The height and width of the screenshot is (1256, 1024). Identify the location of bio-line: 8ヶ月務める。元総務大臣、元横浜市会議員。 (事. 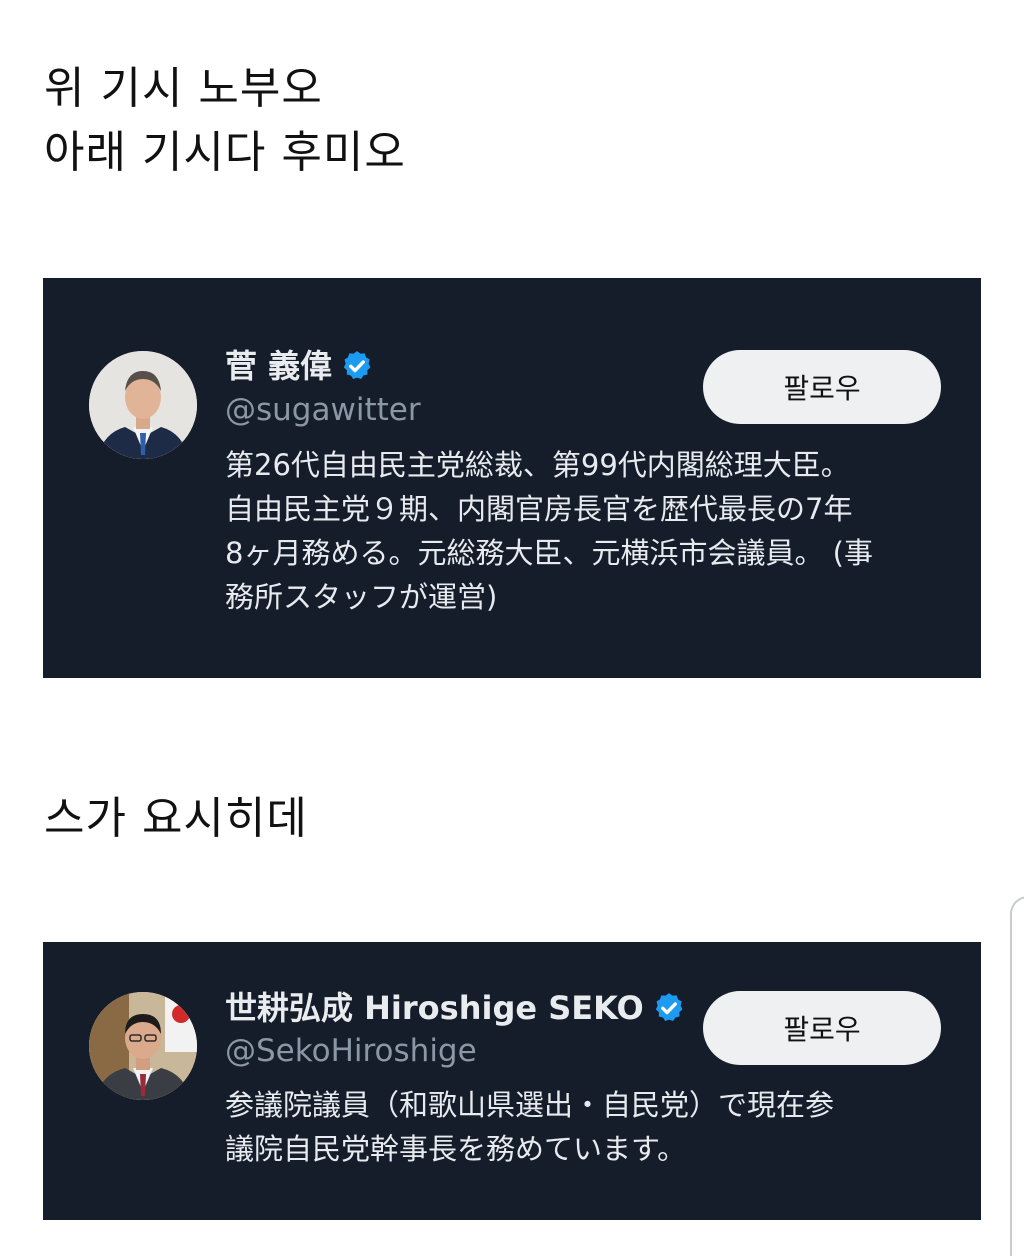
(549, 553).